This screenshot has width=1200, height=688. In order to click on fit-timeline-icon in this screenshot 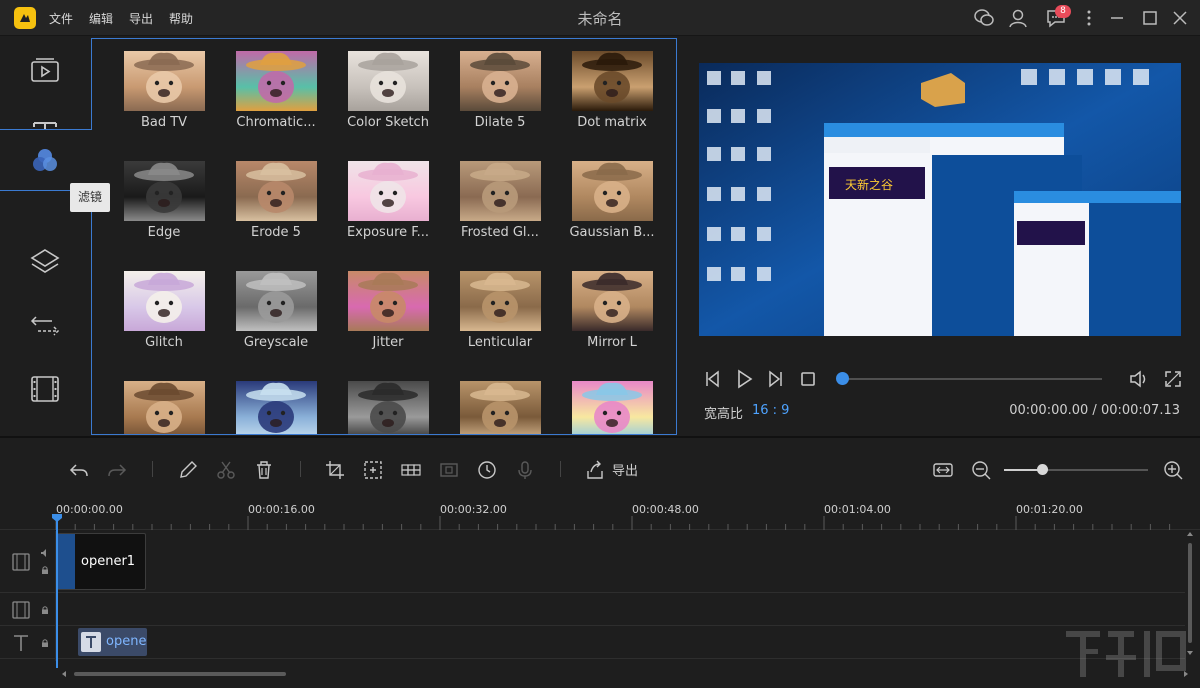, I will do `click(943, 470)`.